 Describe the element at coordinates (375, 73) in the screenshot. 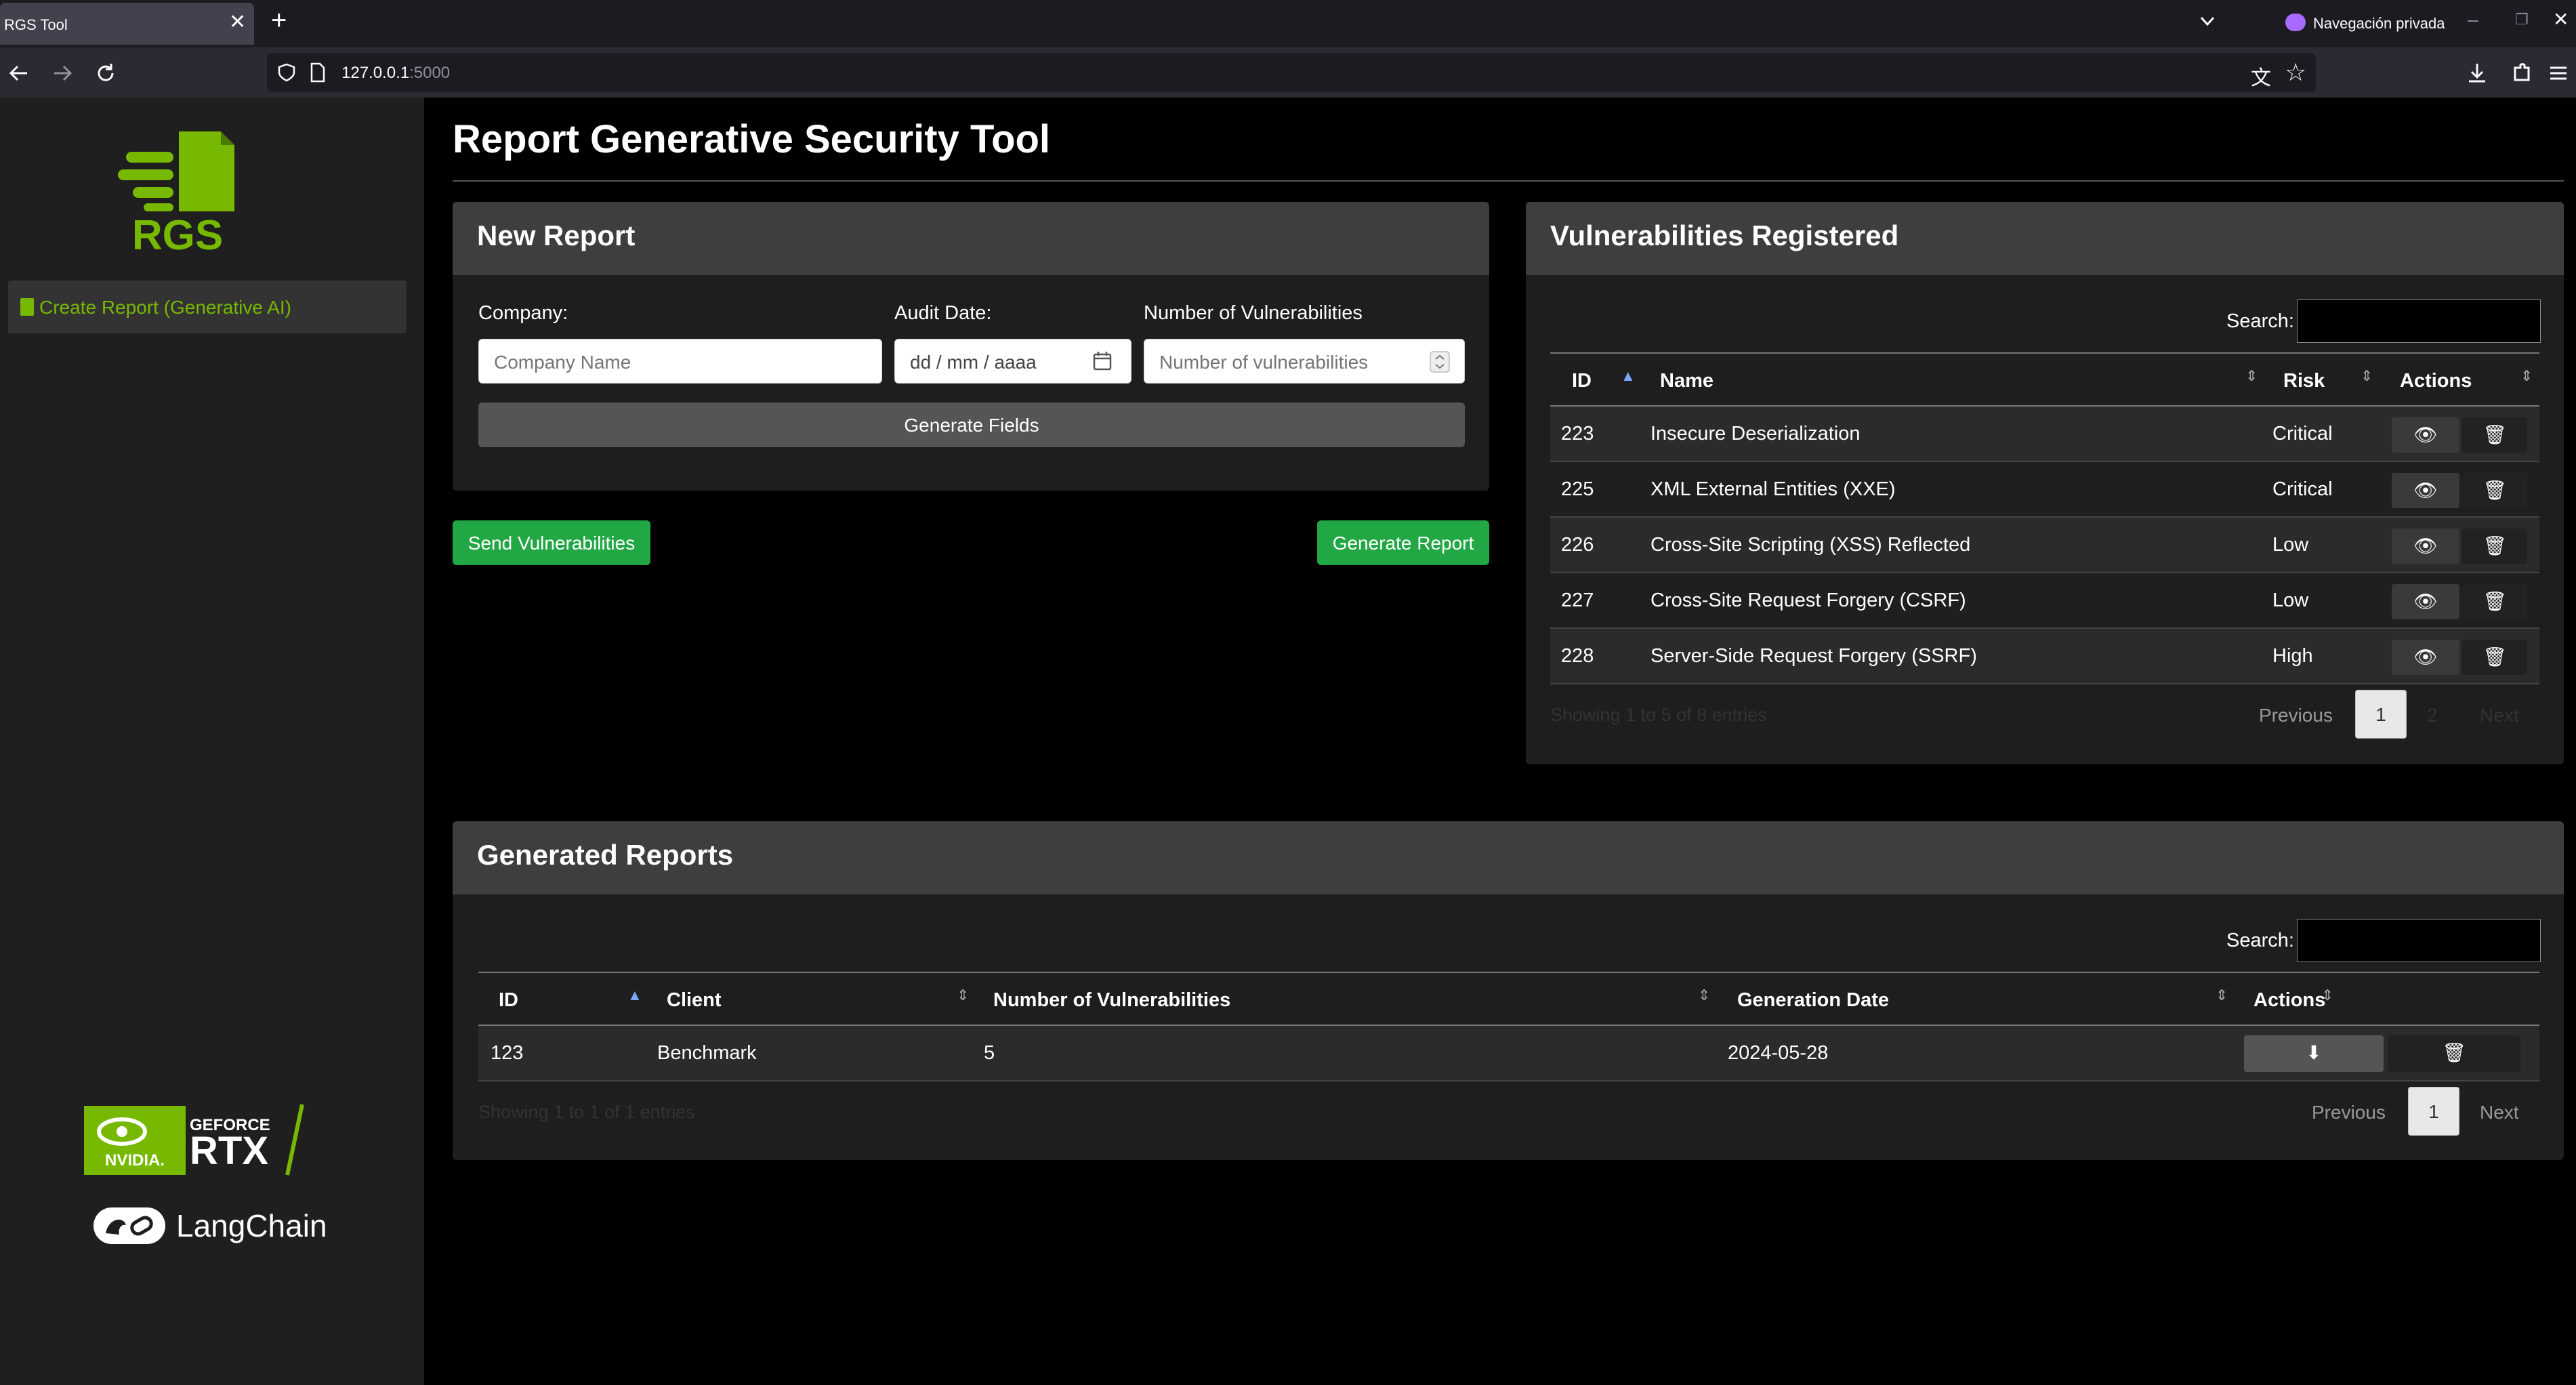

I see `url-host: 127.0.0.1` at that location.